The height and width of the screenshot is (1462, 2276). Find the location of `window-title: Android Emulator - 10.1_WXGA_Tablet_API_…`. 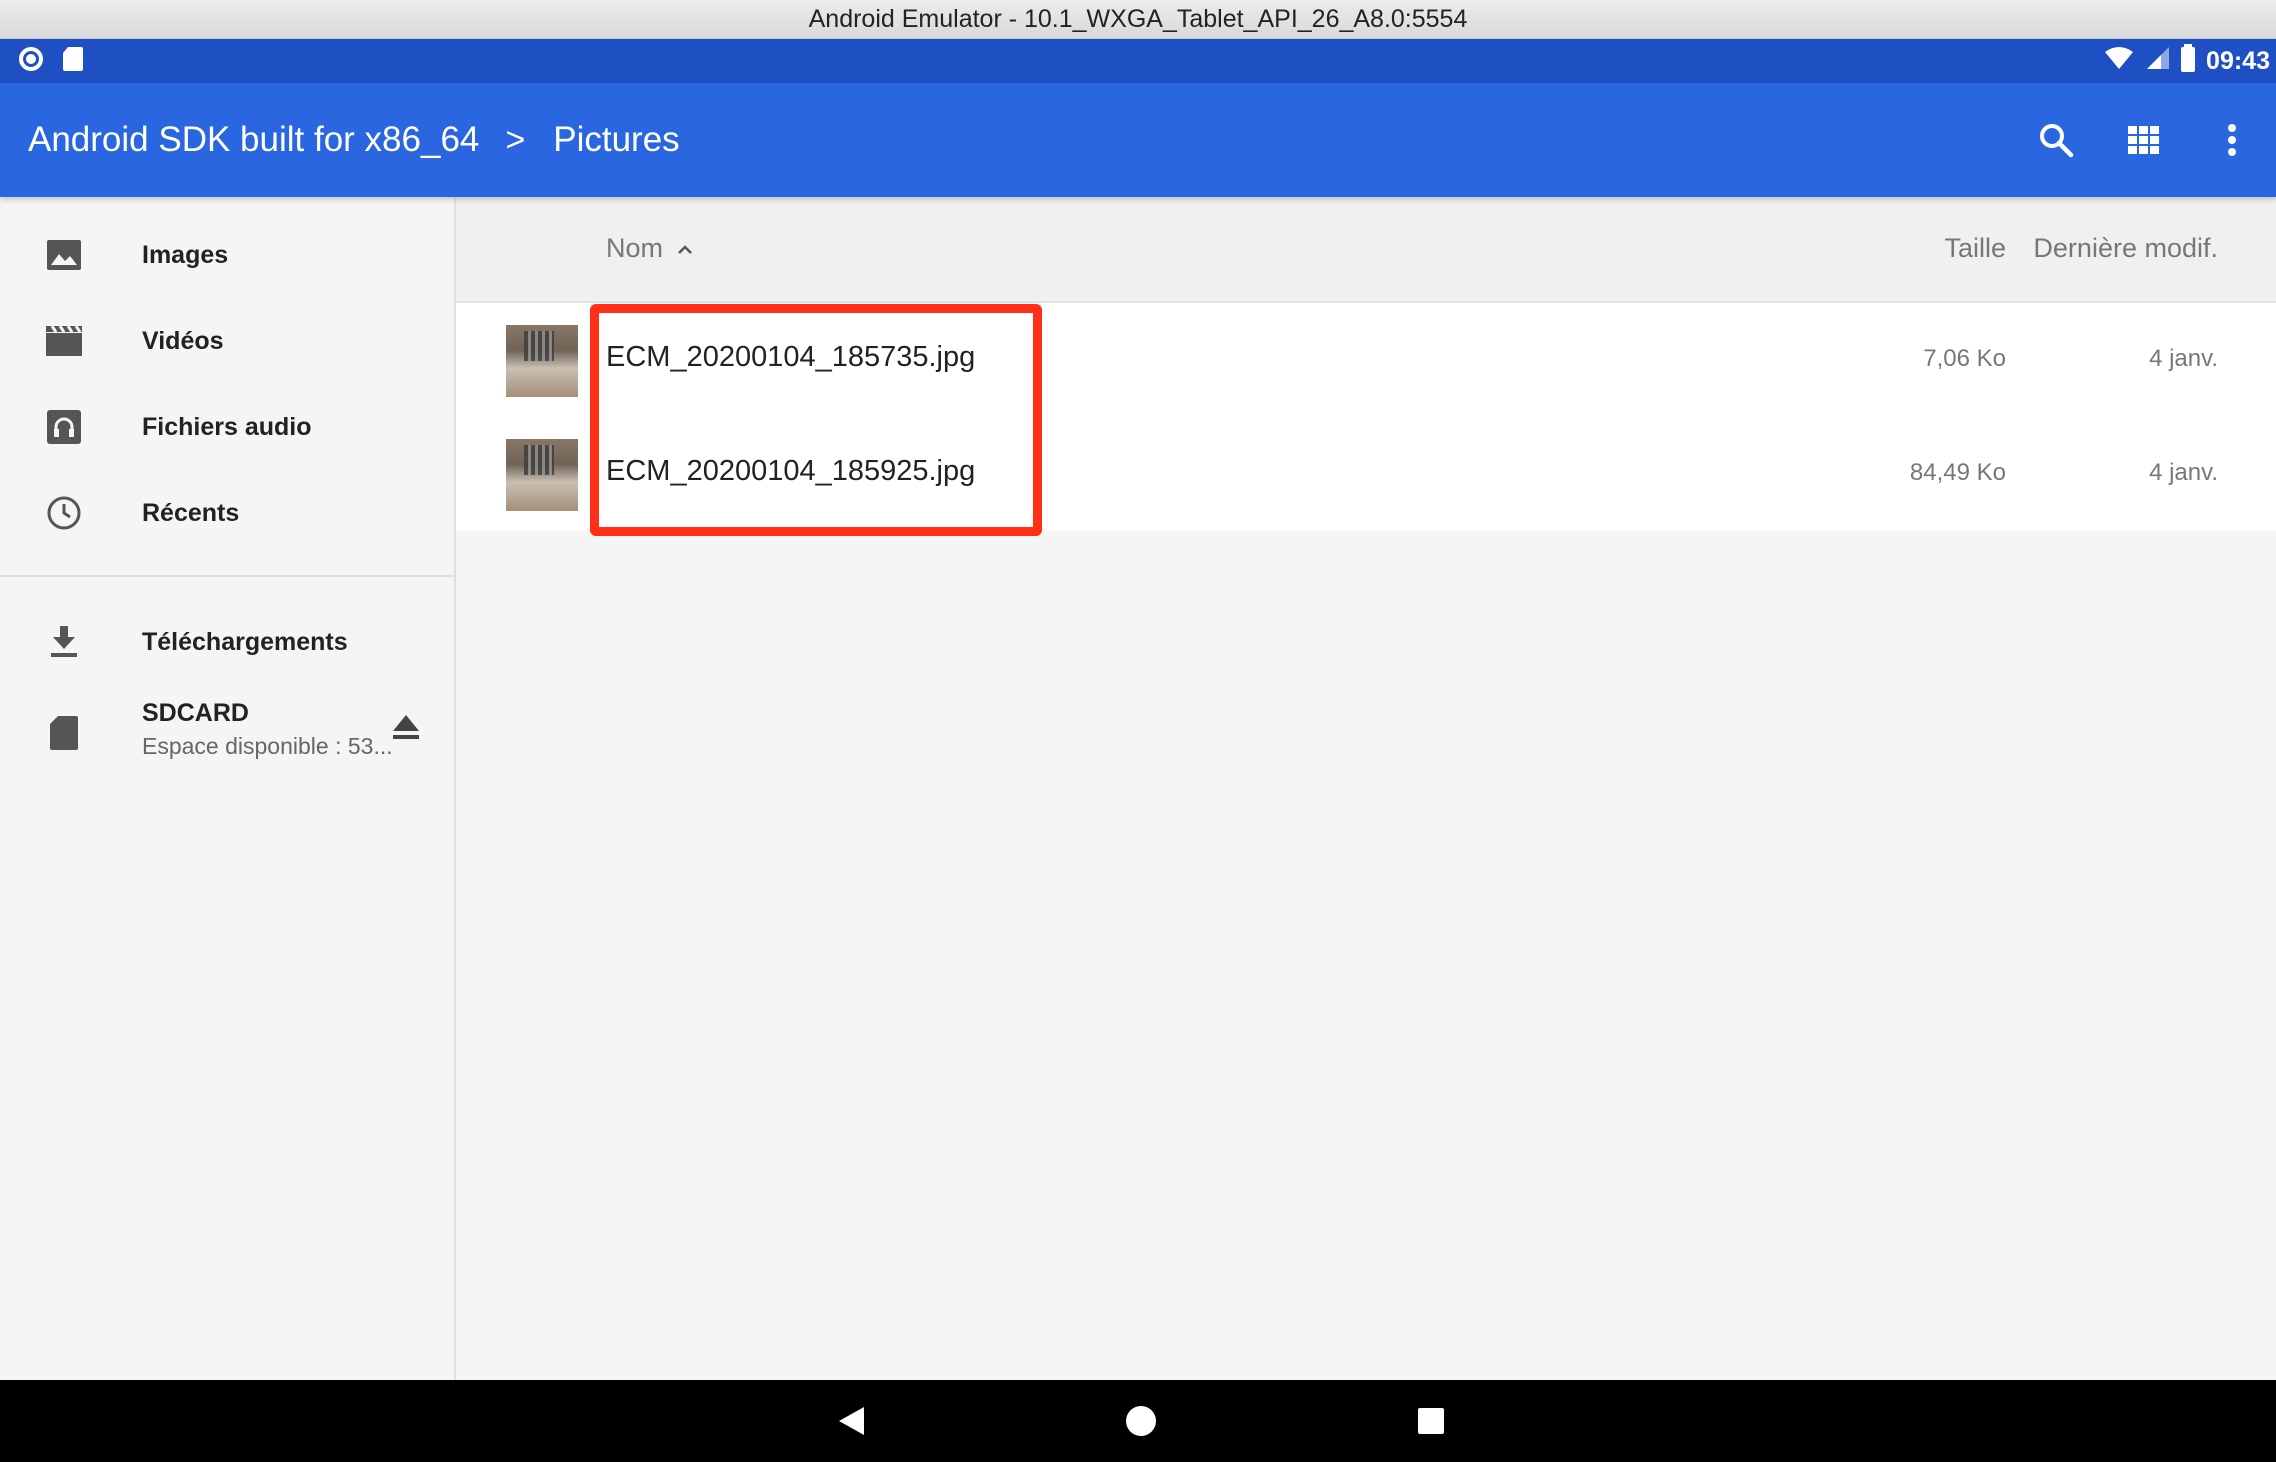

window-title: Android Emulator - 10.1_WXGA_Tablet_API_… is located at coordinates (1138, 19).